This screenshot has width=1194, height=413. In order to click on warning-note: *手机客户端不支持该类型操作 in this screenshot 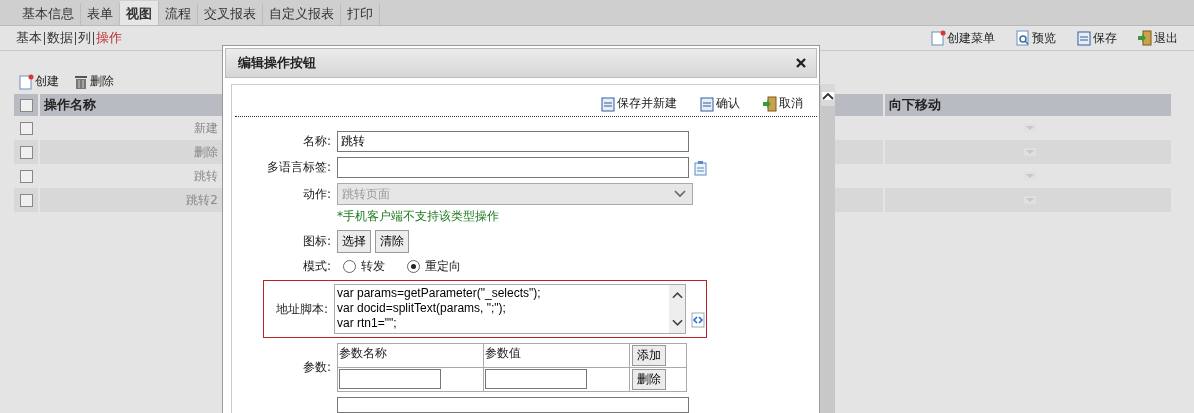, I will do `click(418, 216)`.